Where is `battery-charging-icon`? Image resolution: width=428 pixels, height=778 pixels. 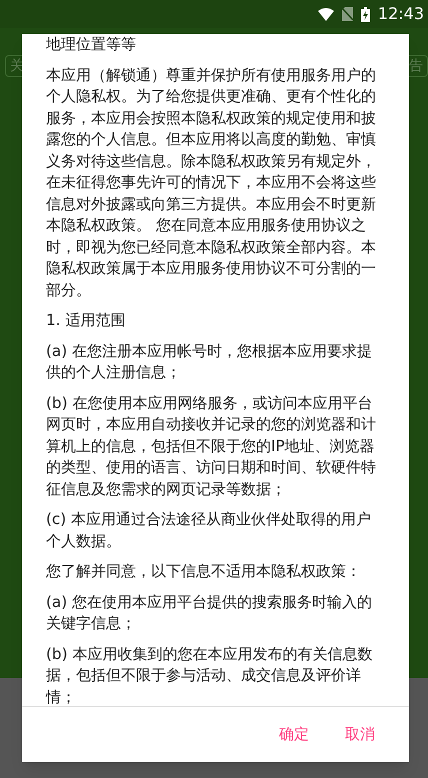
battery-charging-icon is located at coordinates (365, 14).